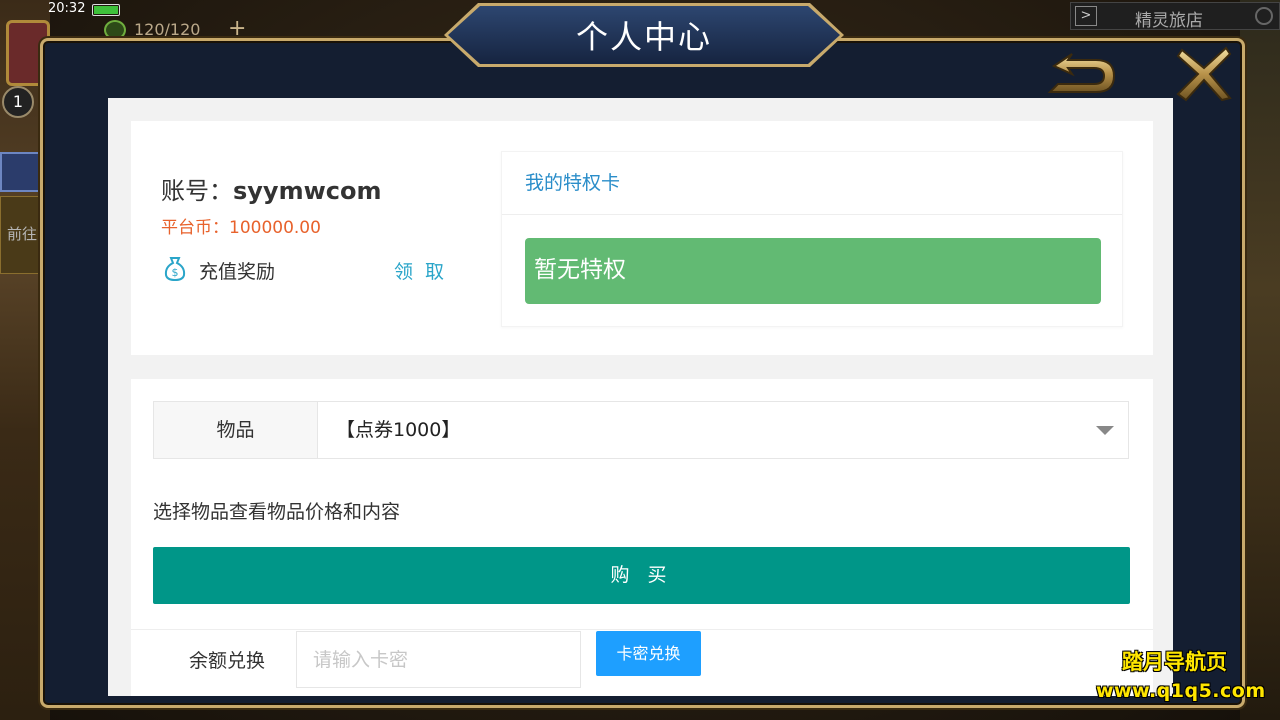  Describe the element at coordinates (643, 37) in the screenshot. I see `dialog-title: 个人中心` at that location.